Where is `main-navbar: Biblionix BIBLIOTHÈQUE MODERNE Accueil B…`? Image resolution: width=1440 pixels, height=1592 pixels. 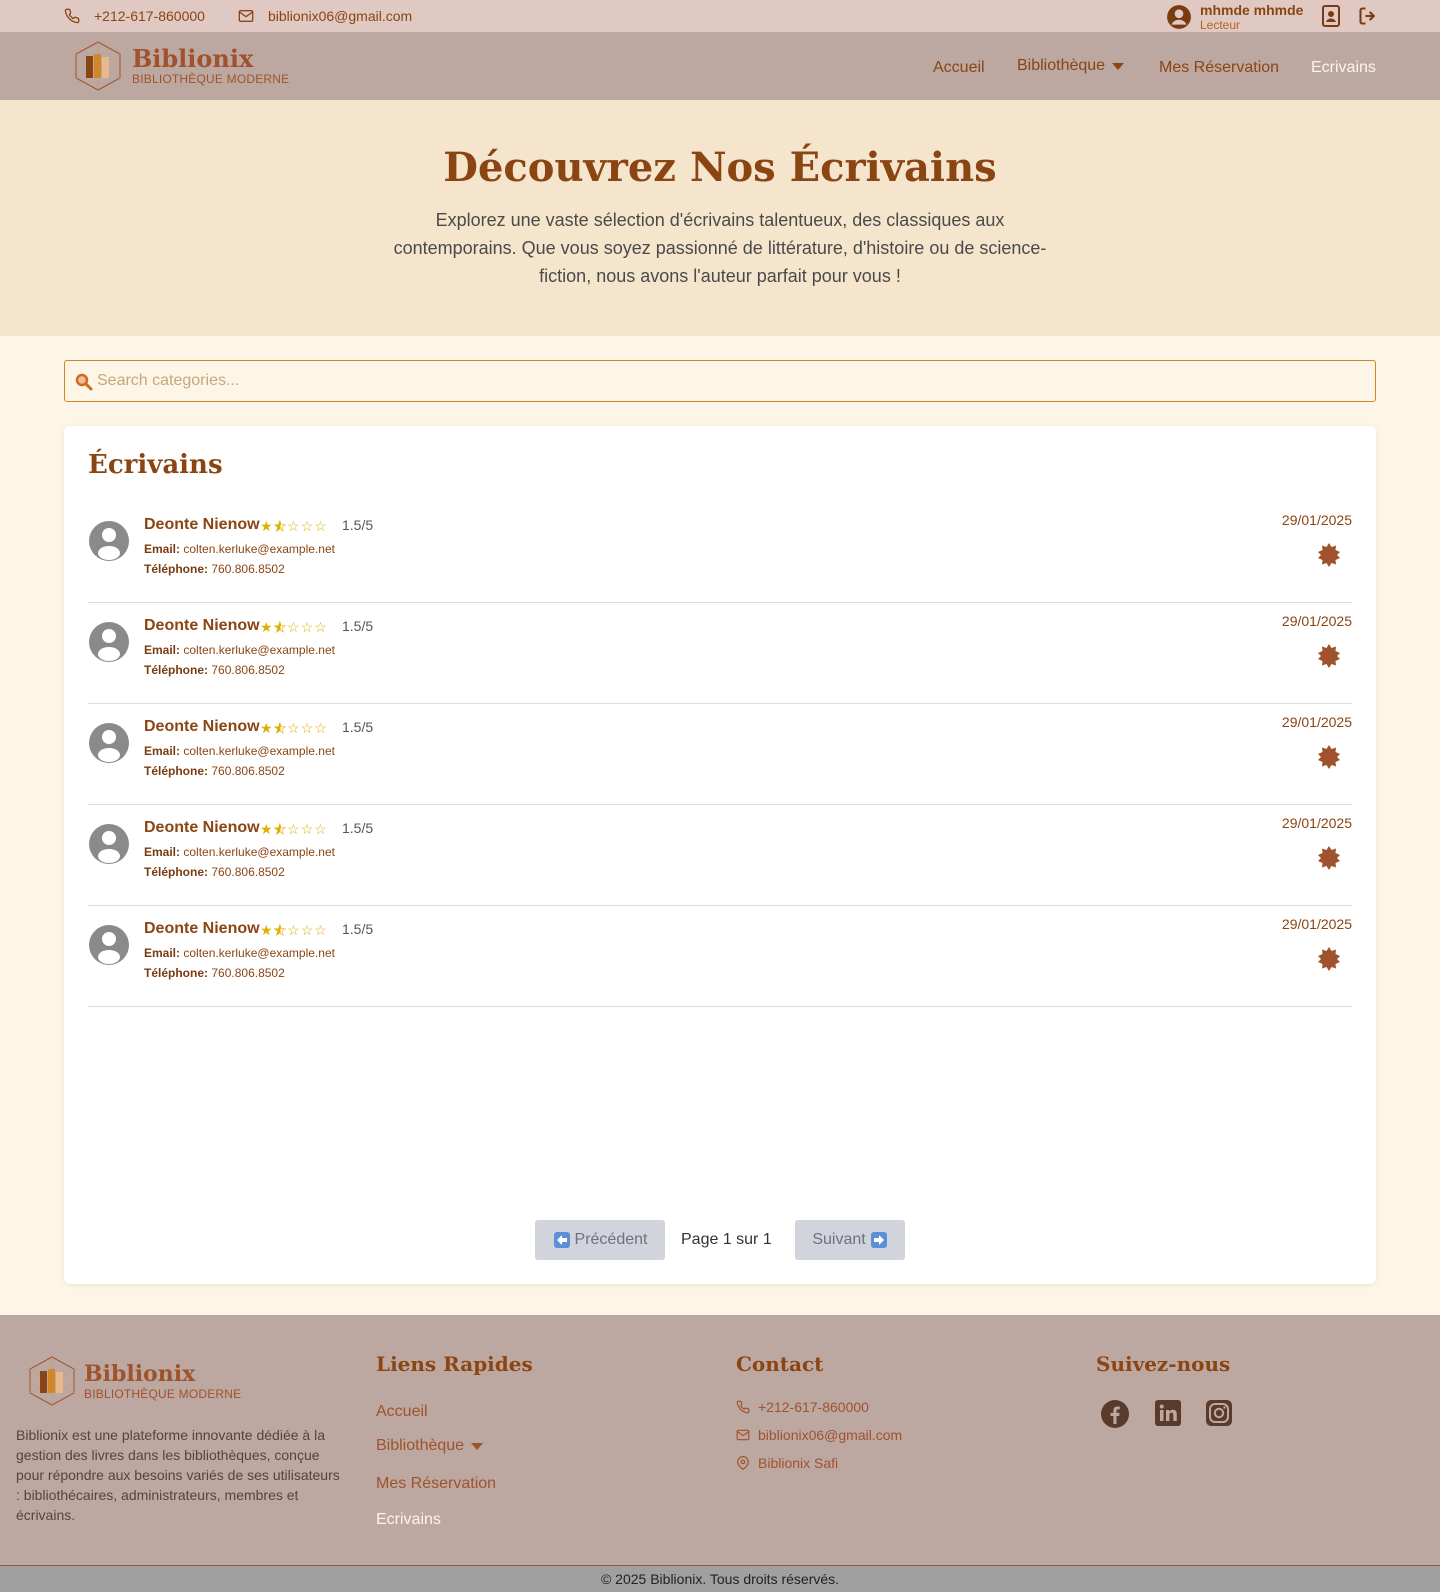
main-navbar: Biblionix BIBLIOTHÈQUE MODERNE Accueil B… is located at coordinates (720, 66).